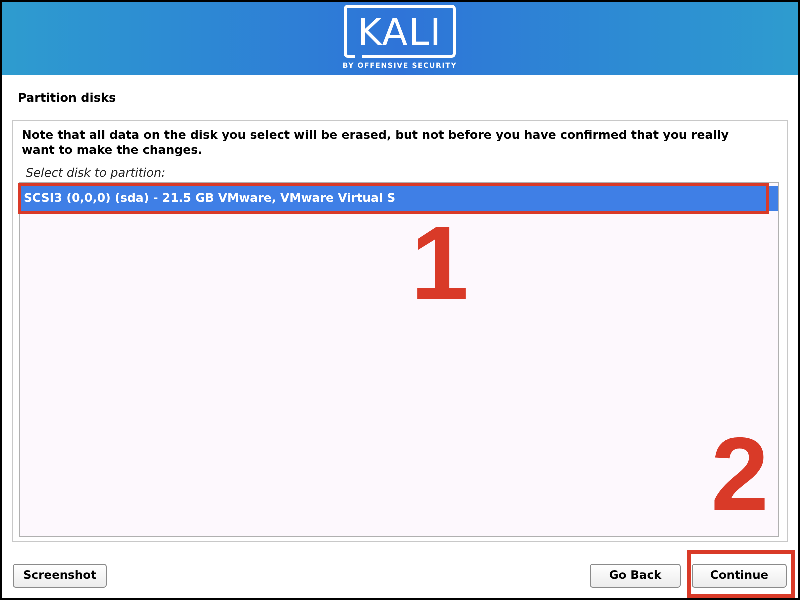 Image resolution: width=800 pixels, height=600 pixels. Describe the element at coordinates (440, 264) in the screenshot. I see `step-number: 1` at that location.